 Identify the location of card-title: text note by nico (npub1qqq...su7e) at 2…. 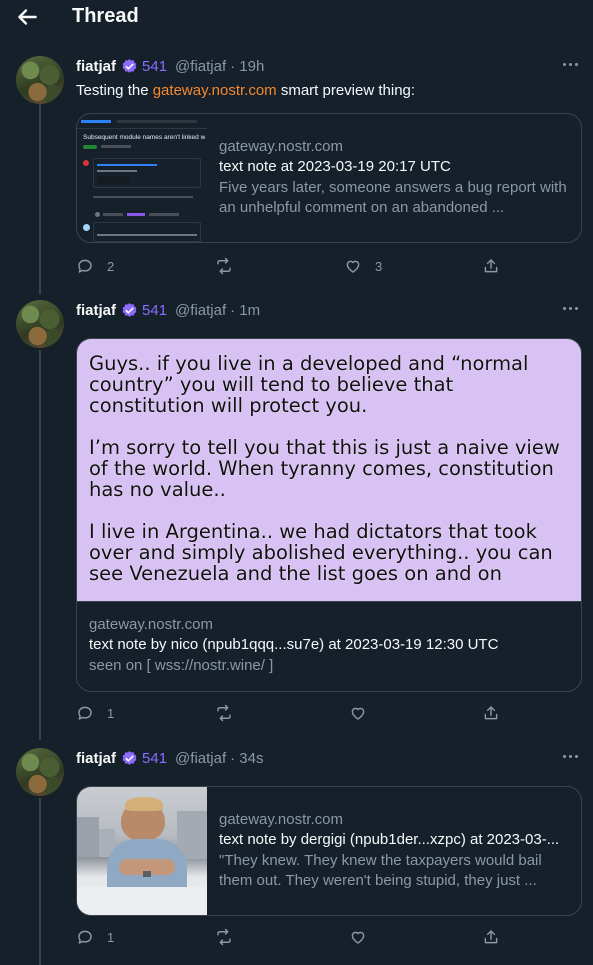
(294, 644).